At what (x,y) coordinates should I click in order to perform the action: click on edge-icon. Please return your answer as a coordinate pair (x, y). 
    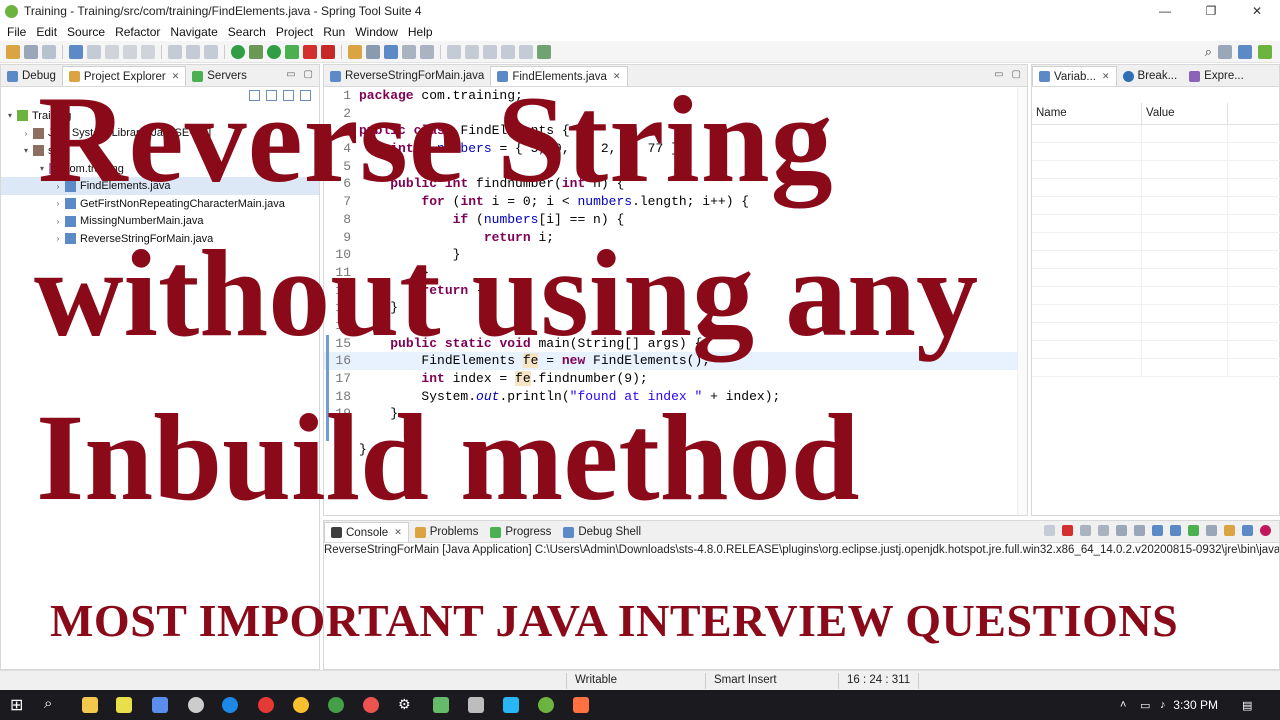
    Looking at the image, I should click on (230, 705).